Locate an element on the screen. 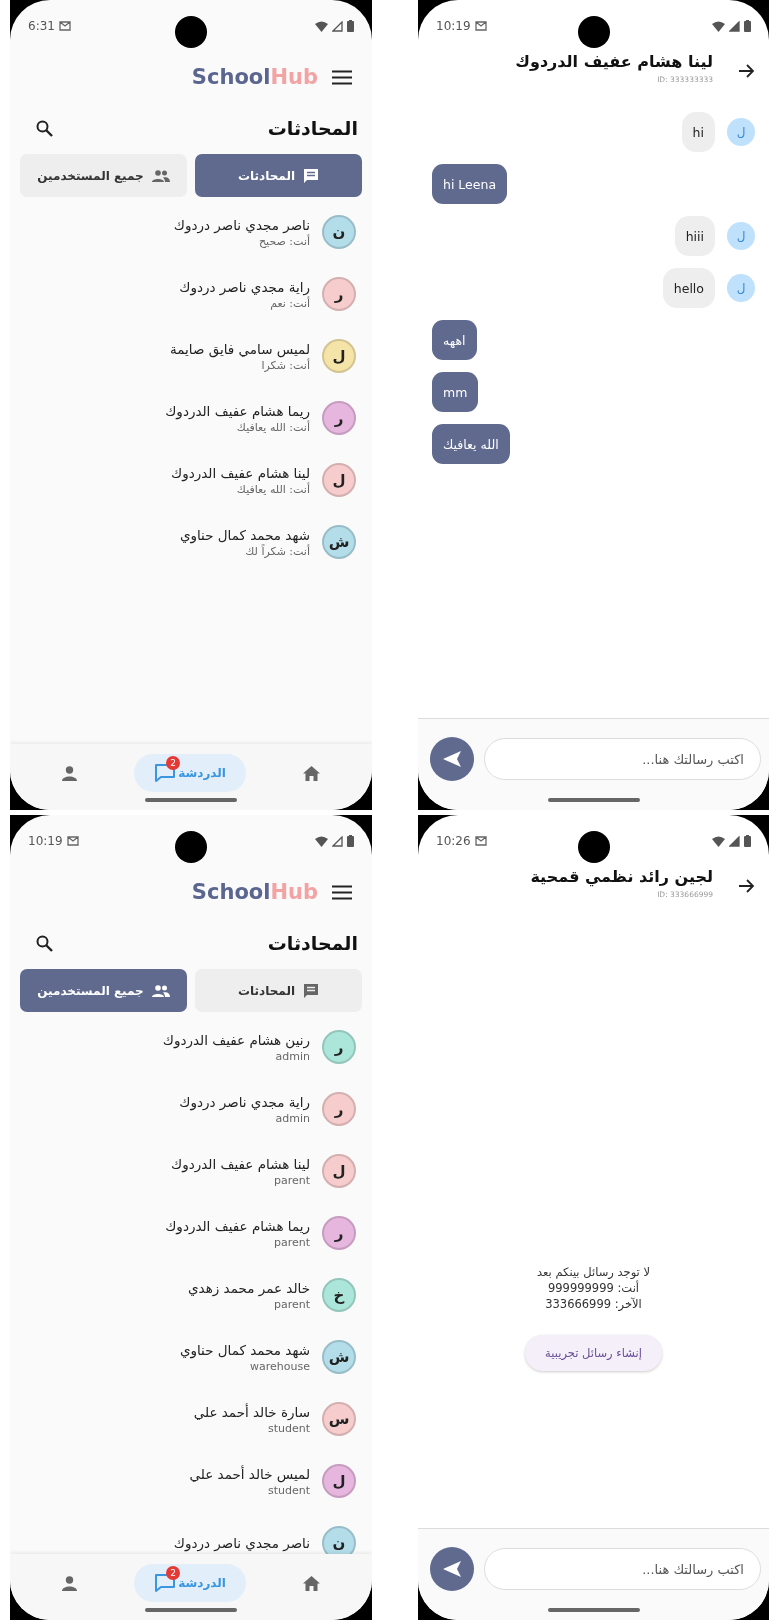 The image size is (769, 1620). avatar-initial: خ is located at coordinates (339, 1295).